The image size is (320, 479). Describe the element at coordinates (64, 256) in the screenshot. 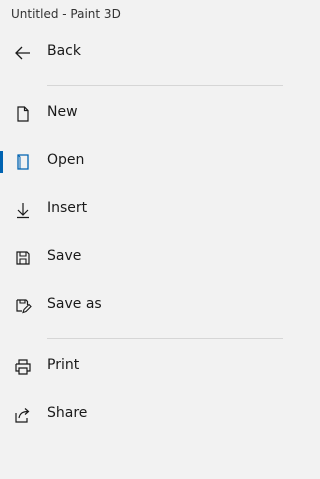

I see `menu-item-label: Save` at that location.